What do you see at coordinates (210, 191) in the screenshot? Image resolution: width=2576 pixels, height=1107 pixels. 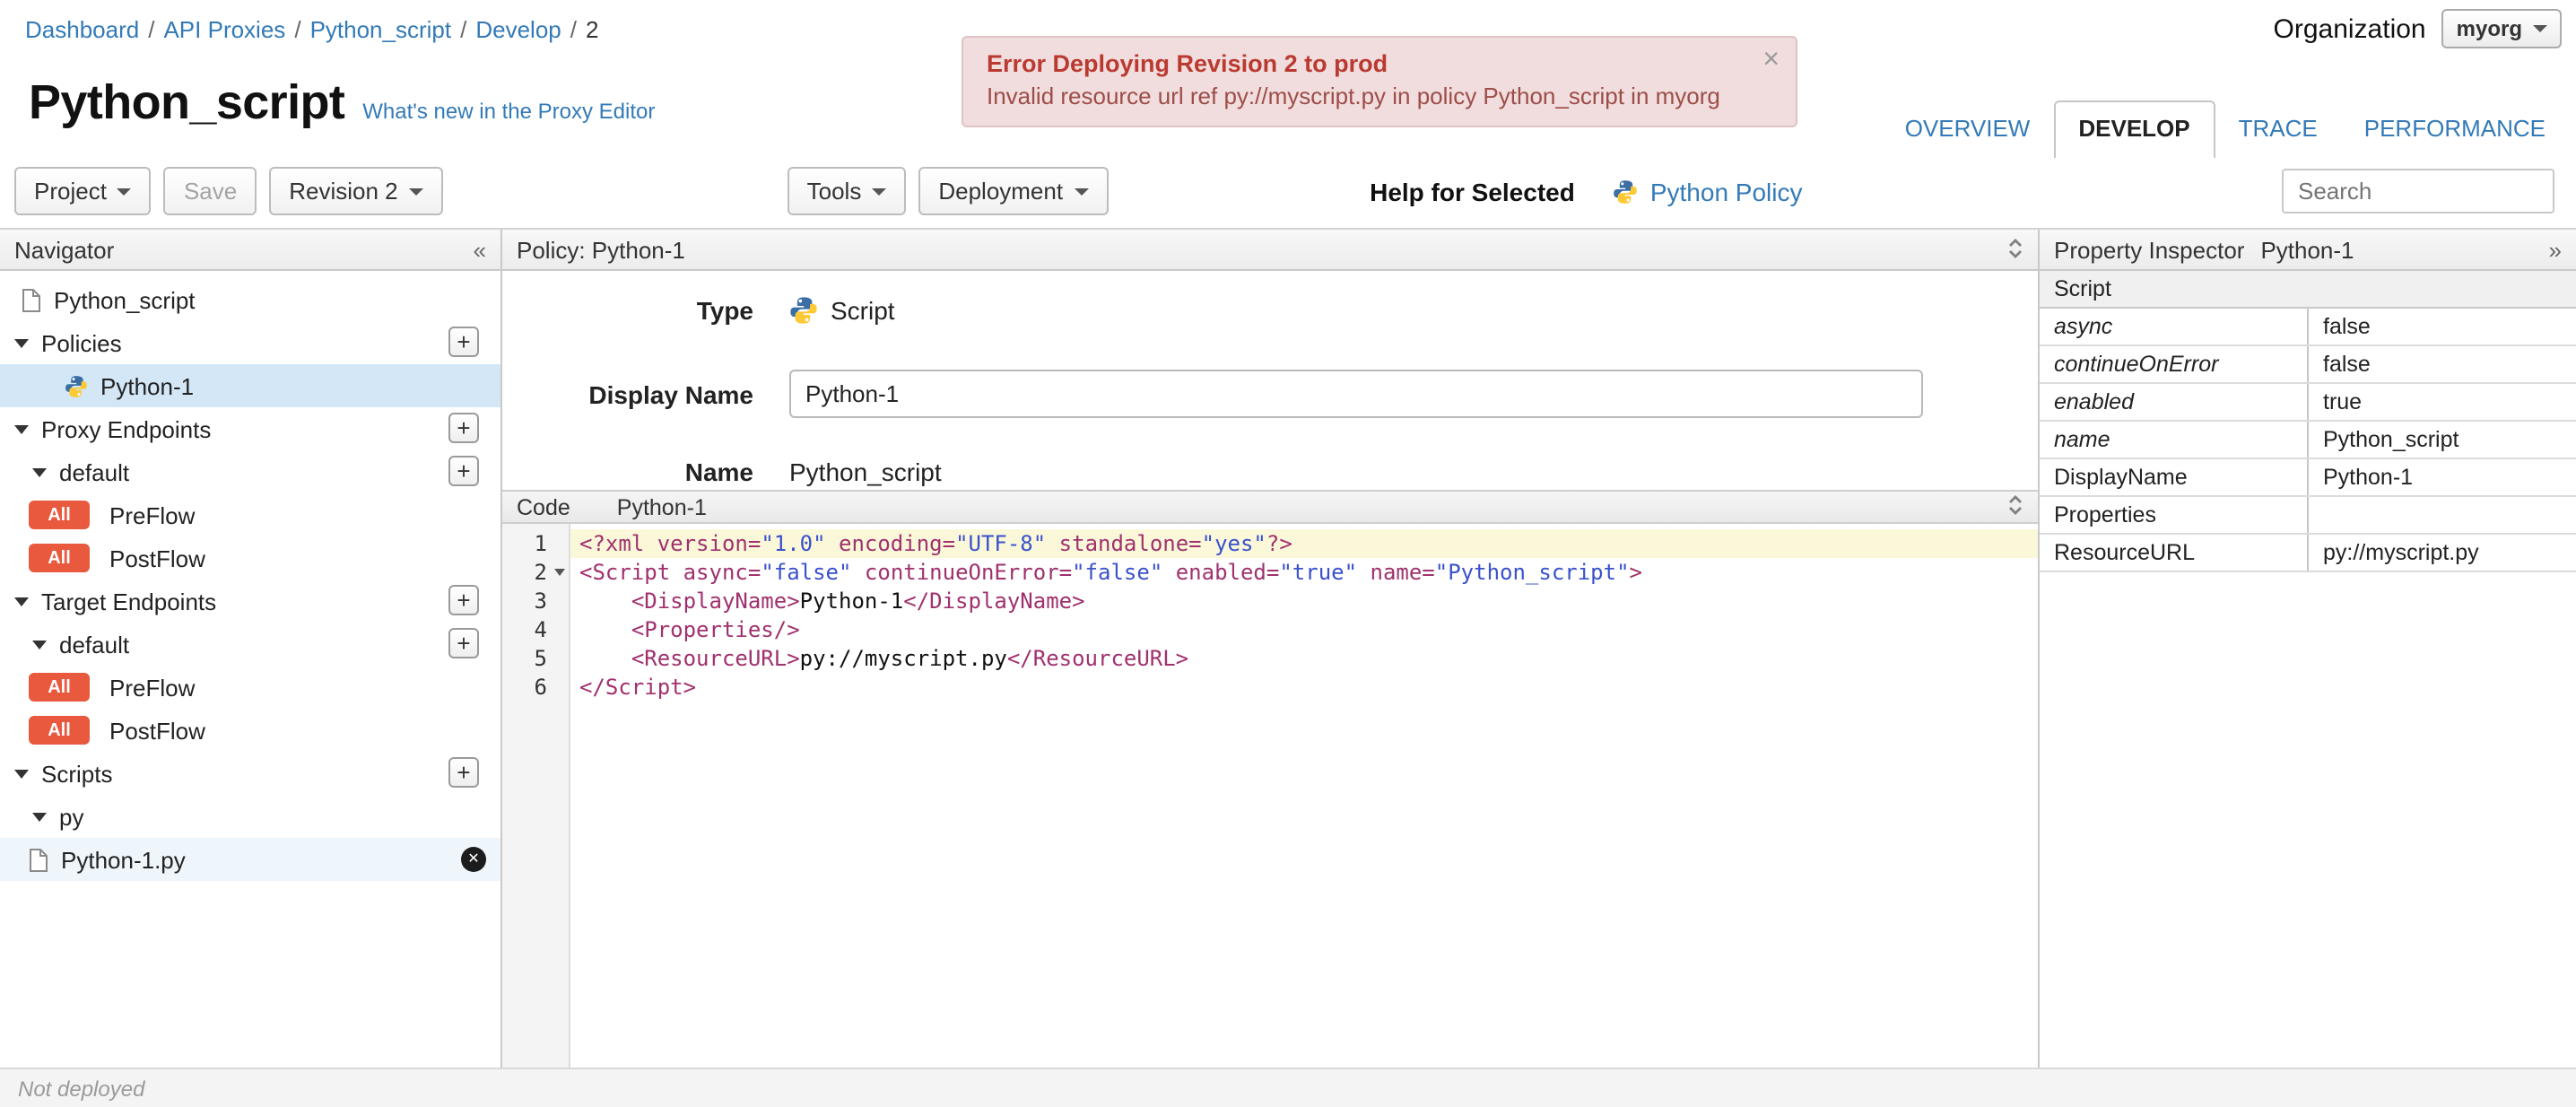 I see `save-button: Save` at bounding box center [210, 191].